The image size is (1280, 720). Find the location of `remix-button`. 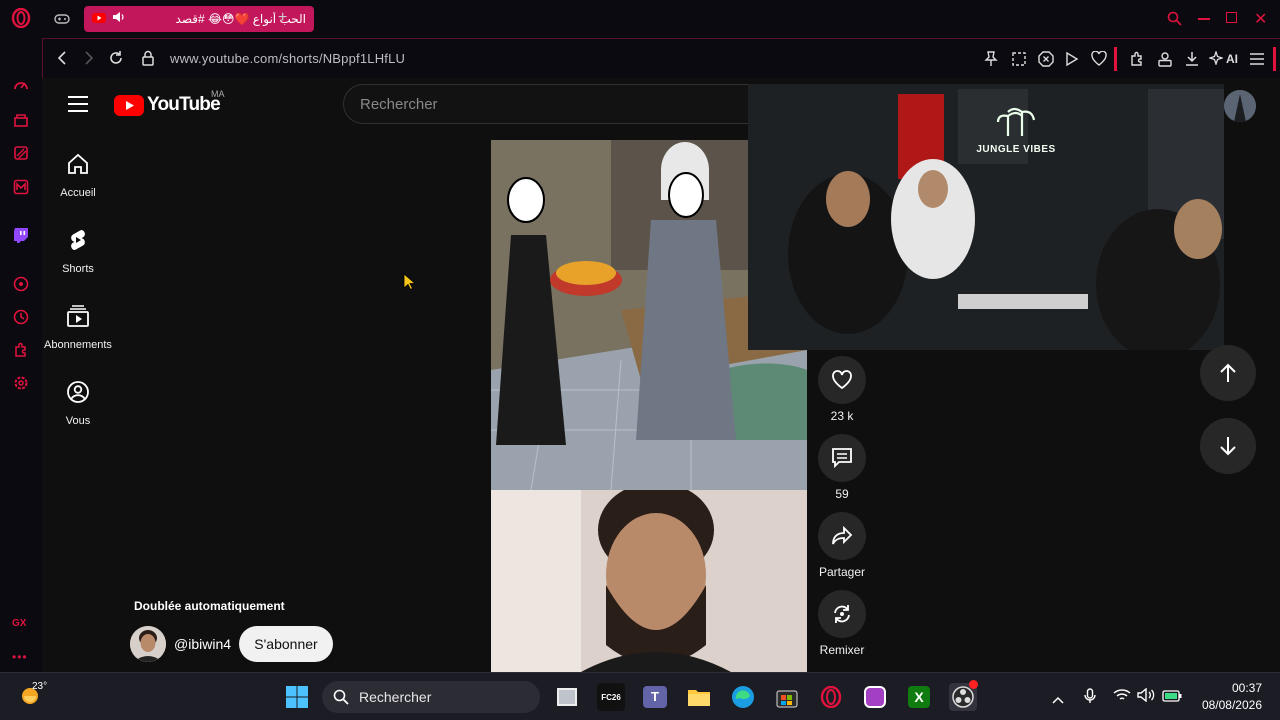

remix-button is located at coordinates (842, 614).